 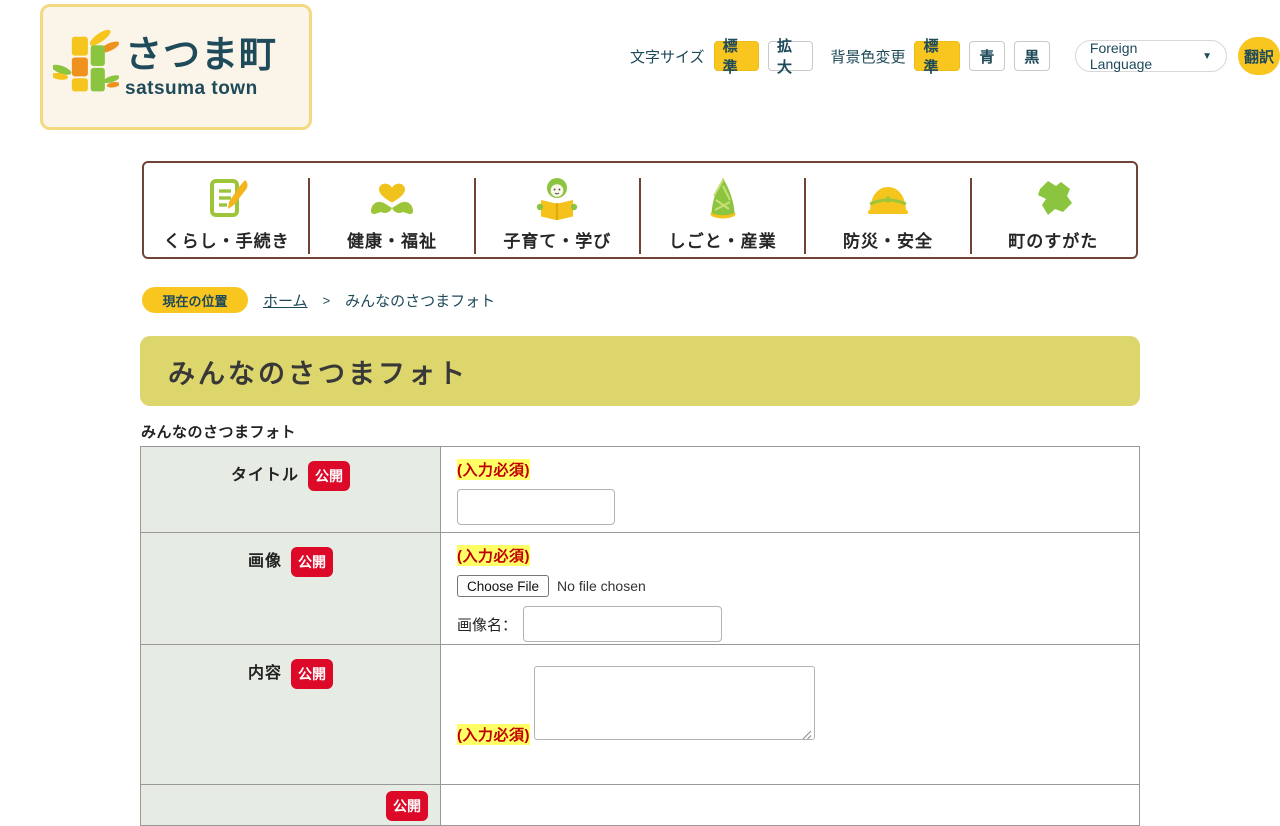 I want to click on breadcrumb: 現在の位置 ホーム > みんなのさつまフォト, so click(x=318, y=300).